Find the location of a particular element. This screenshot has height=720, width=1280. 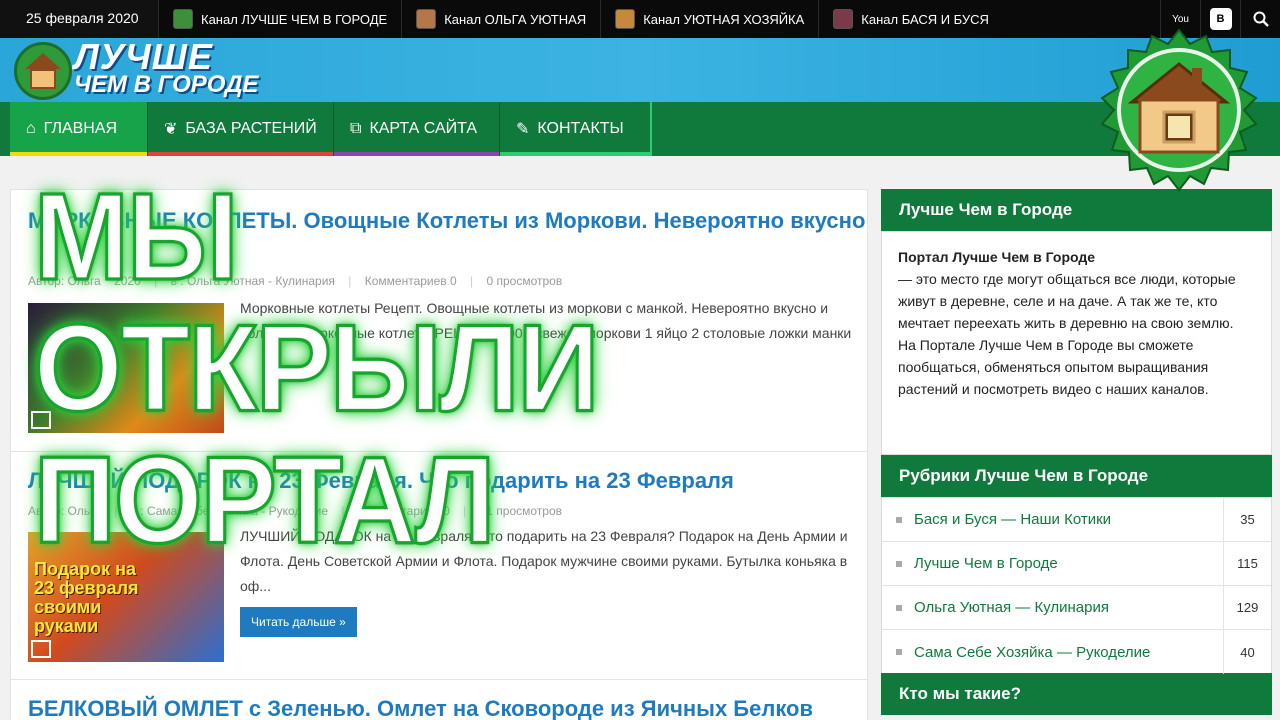

nav-item-sitemap: ⧉ КАРТА САЙТА is located at coordinates (417, 129).